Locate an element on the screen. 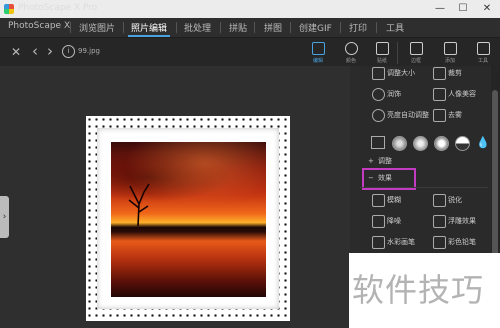 This screenshot has height=328, width=500. panel-divider is located at coordinates (424, 187).